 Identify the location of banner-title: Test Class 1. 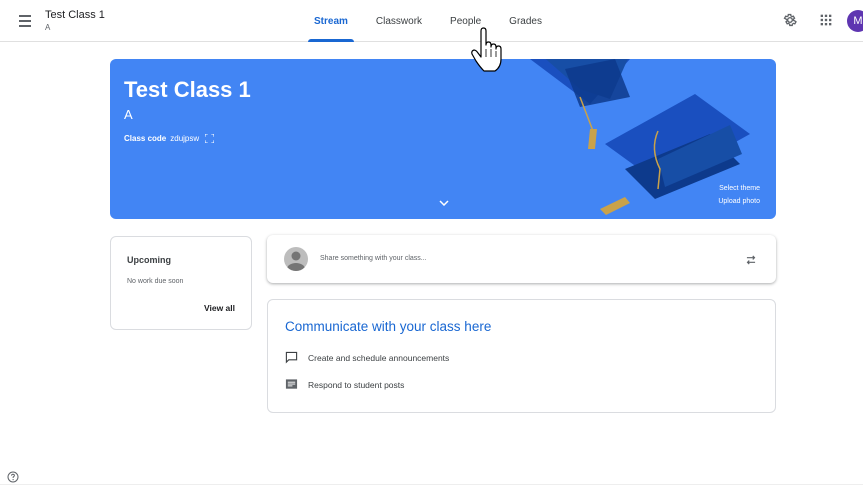
(187, 89).